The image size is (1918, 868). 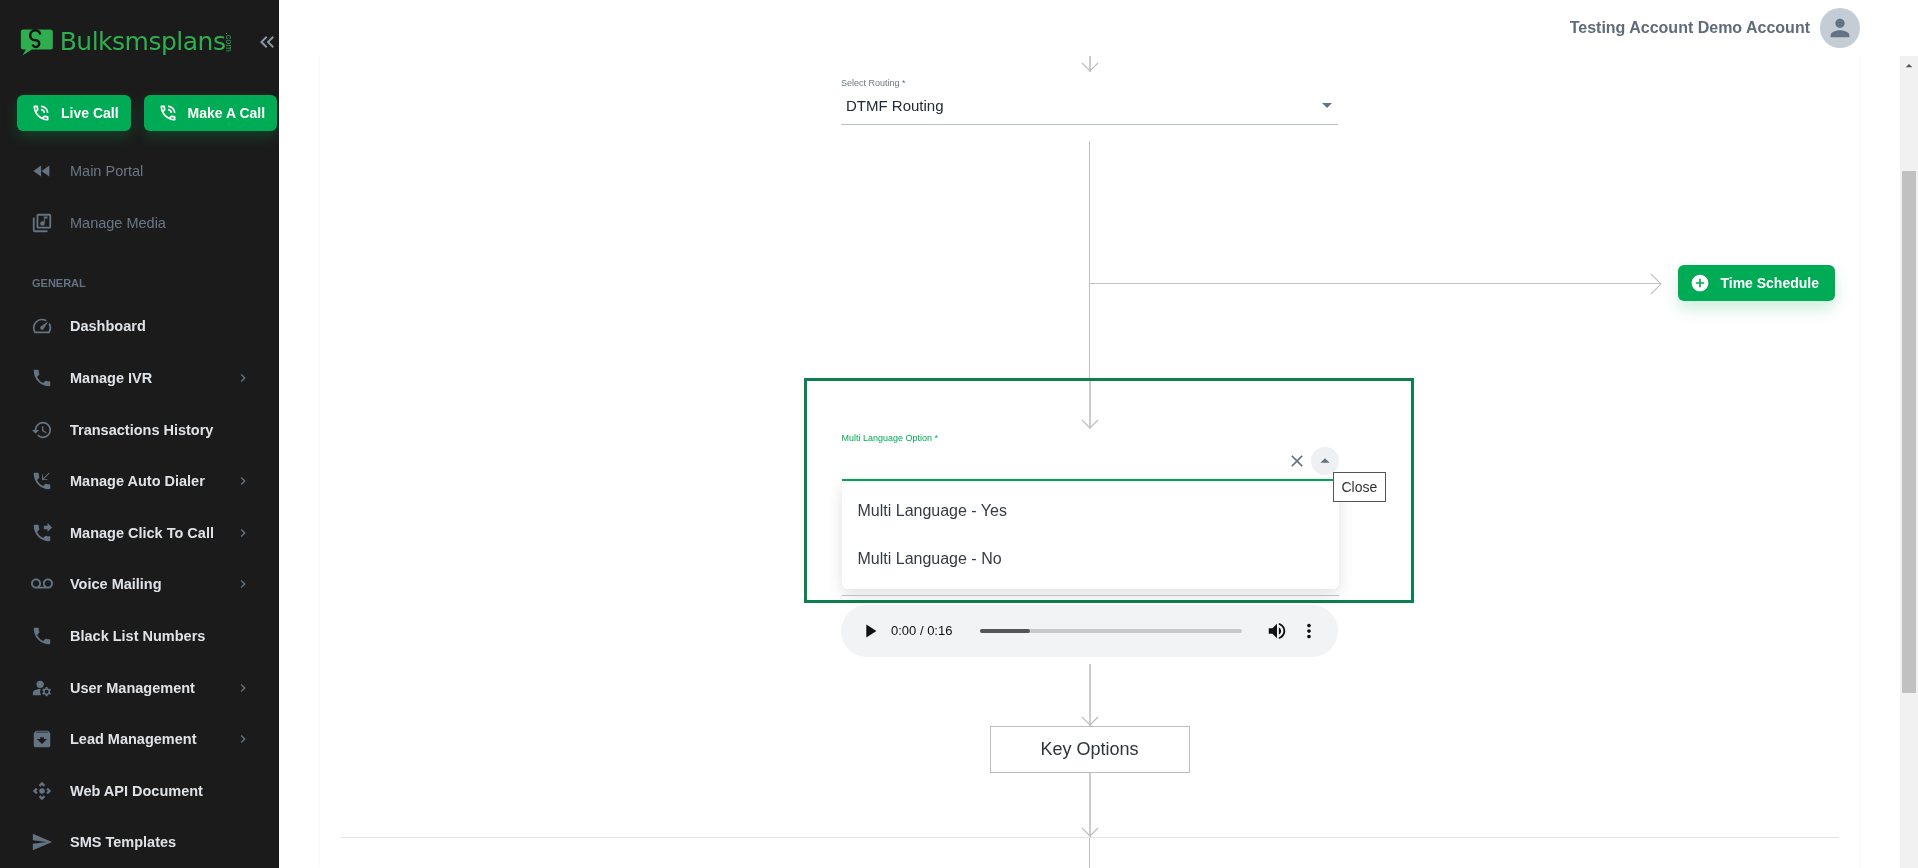 I want to click on media-library-icon, so click(x=42, y=222).